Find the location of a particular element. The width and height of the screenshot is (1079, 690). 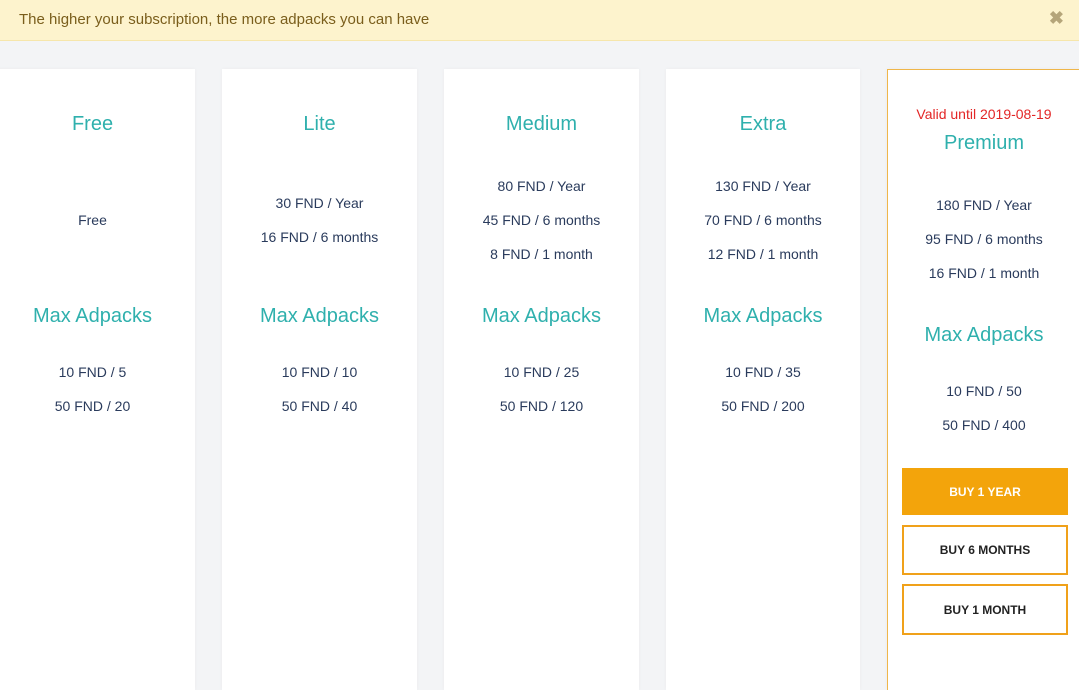

plan-price: 180 FND / Year is located at coordinates (984, 205).